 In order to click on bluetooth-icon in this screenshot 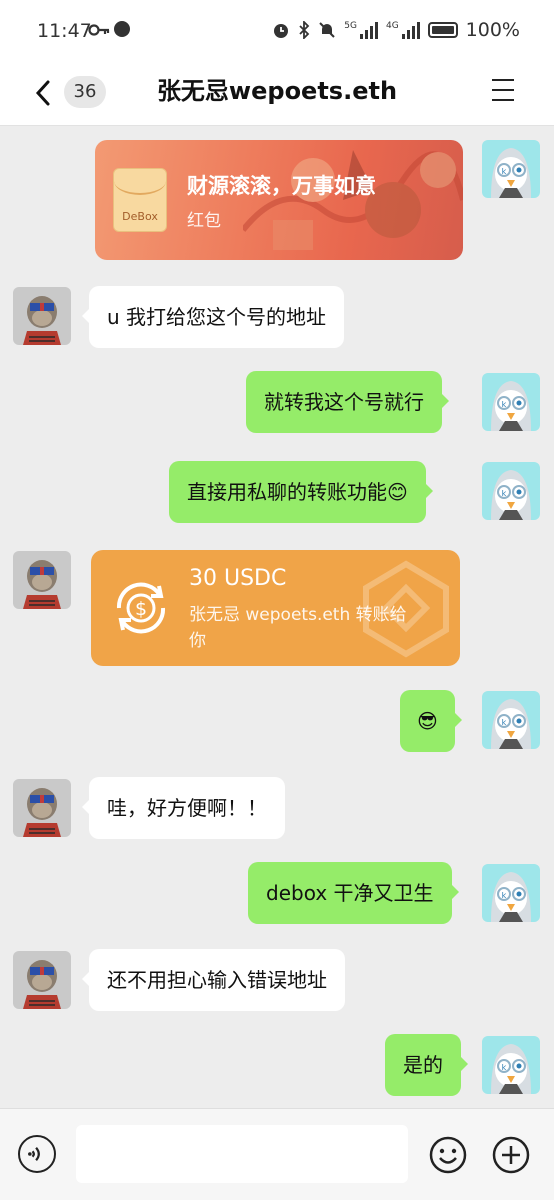, I will do `click(304, 30)`.